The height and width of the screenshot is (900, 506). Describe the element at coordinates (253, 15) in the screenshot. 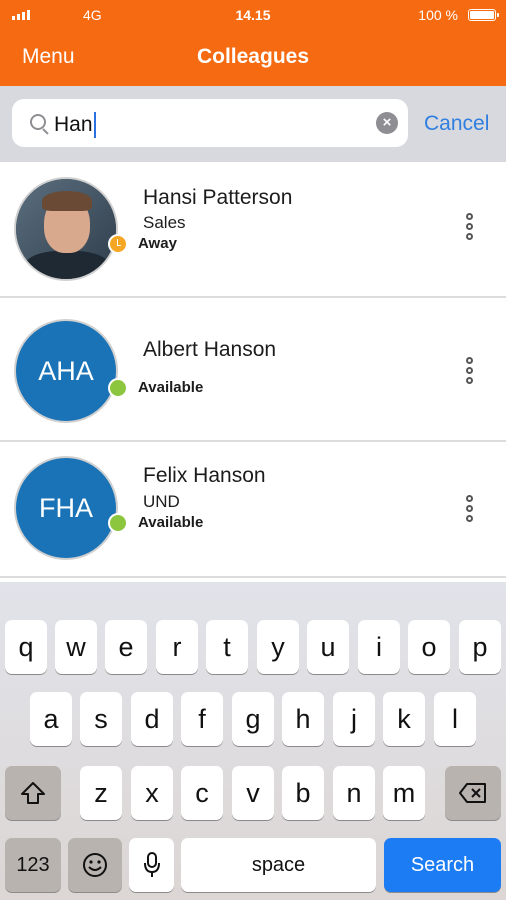

I see `status-bar: 4G 14.15 100 %` at that location.